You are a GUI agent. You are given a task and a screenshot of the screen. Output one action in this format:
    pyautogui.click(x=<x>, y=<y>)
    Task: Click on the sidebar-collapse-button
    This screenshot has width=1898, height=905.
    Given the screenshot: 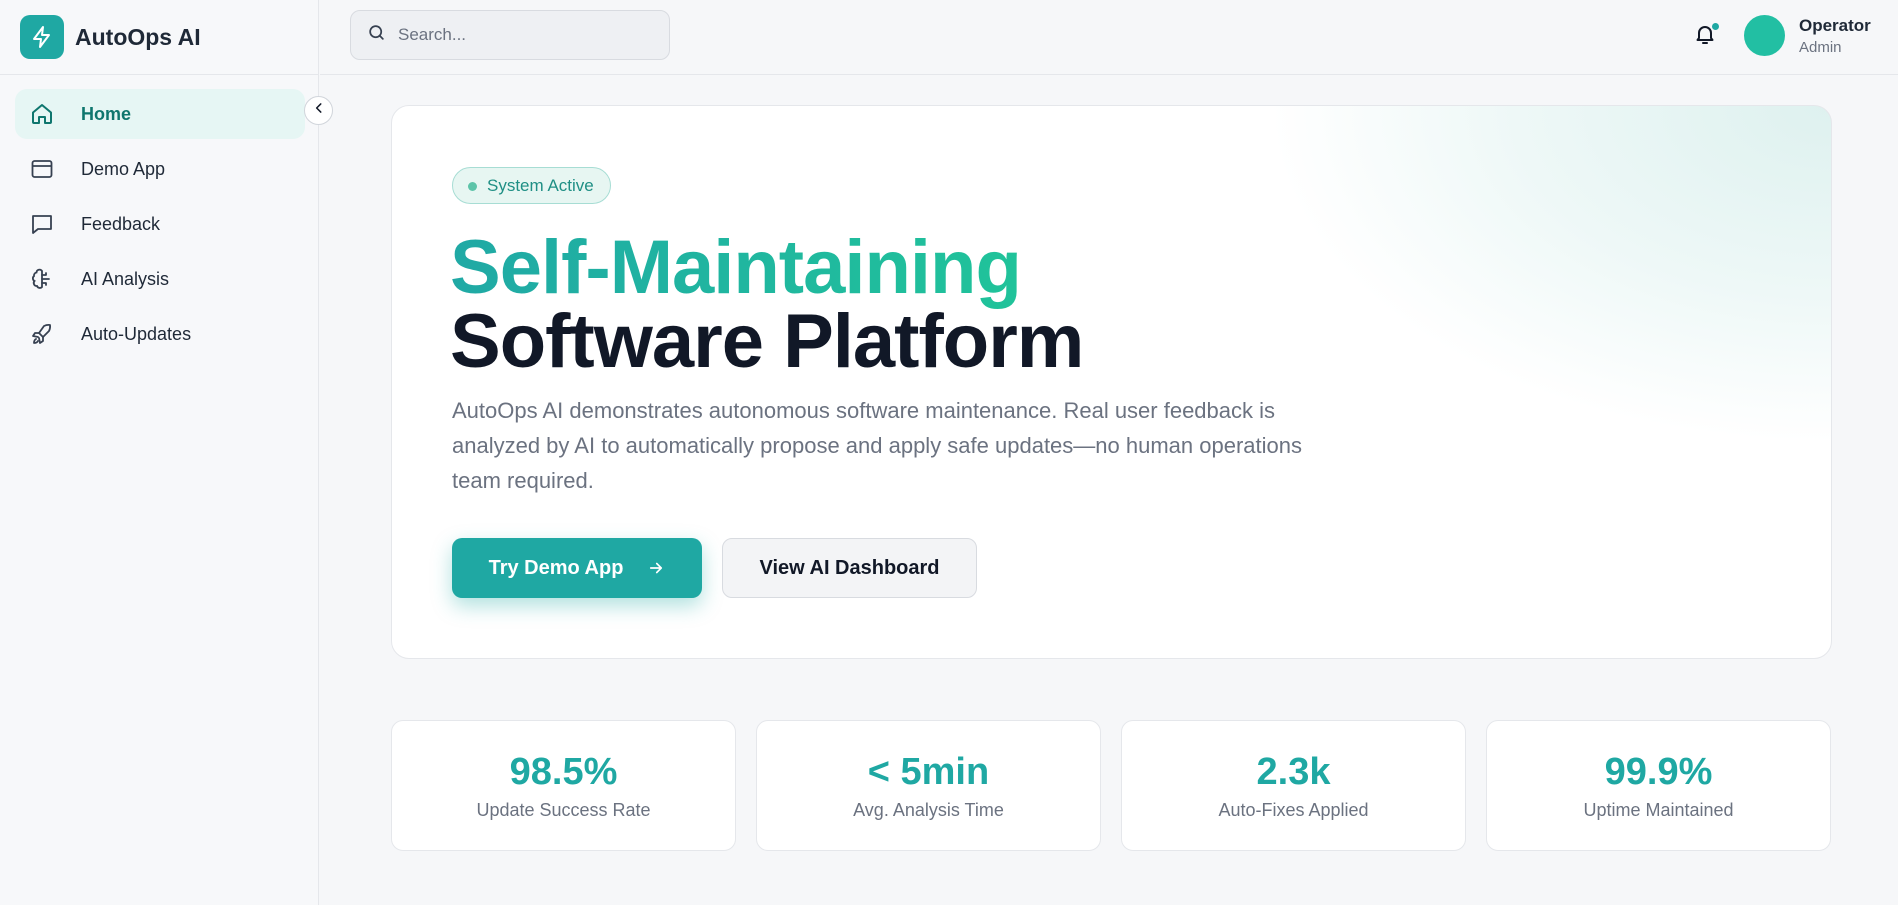 What is the action you would take?
    pyautogui.click(x=318, y=110)
    